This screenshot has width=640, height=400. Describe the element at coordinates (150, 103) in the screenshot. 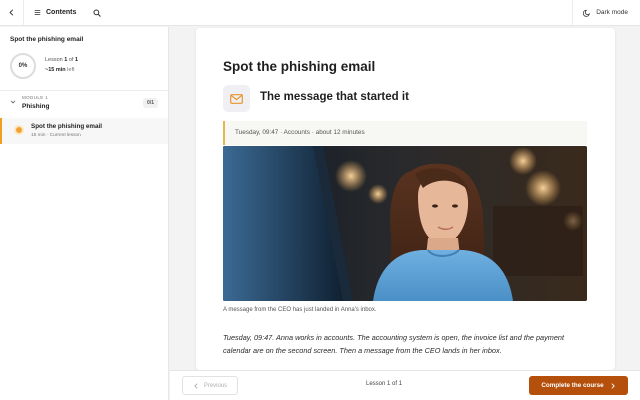

I see `module-count-badge: 0/1` at that location.